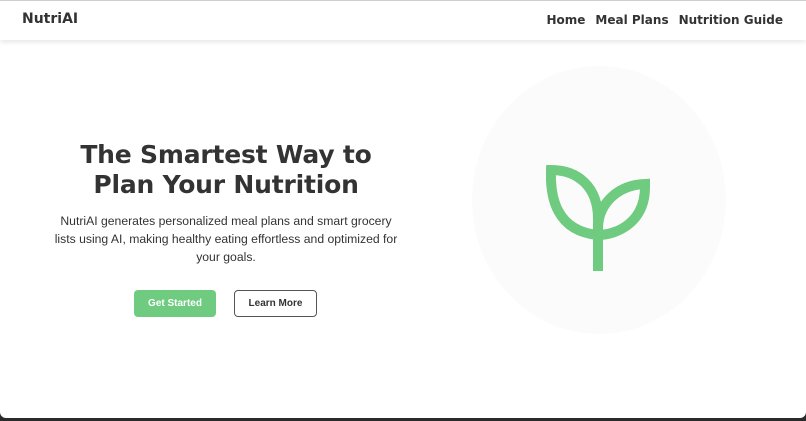 The height and width of the screenshot is (421, 806). I want to click on hero-actions: Get Started Learn More, so click(225, 303).